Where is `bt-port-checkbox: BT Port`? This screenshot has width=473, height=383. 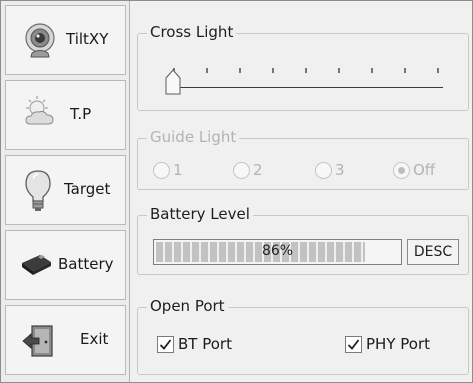 bt-port-checkbox: BT Port is located at coordinates (194, 344).